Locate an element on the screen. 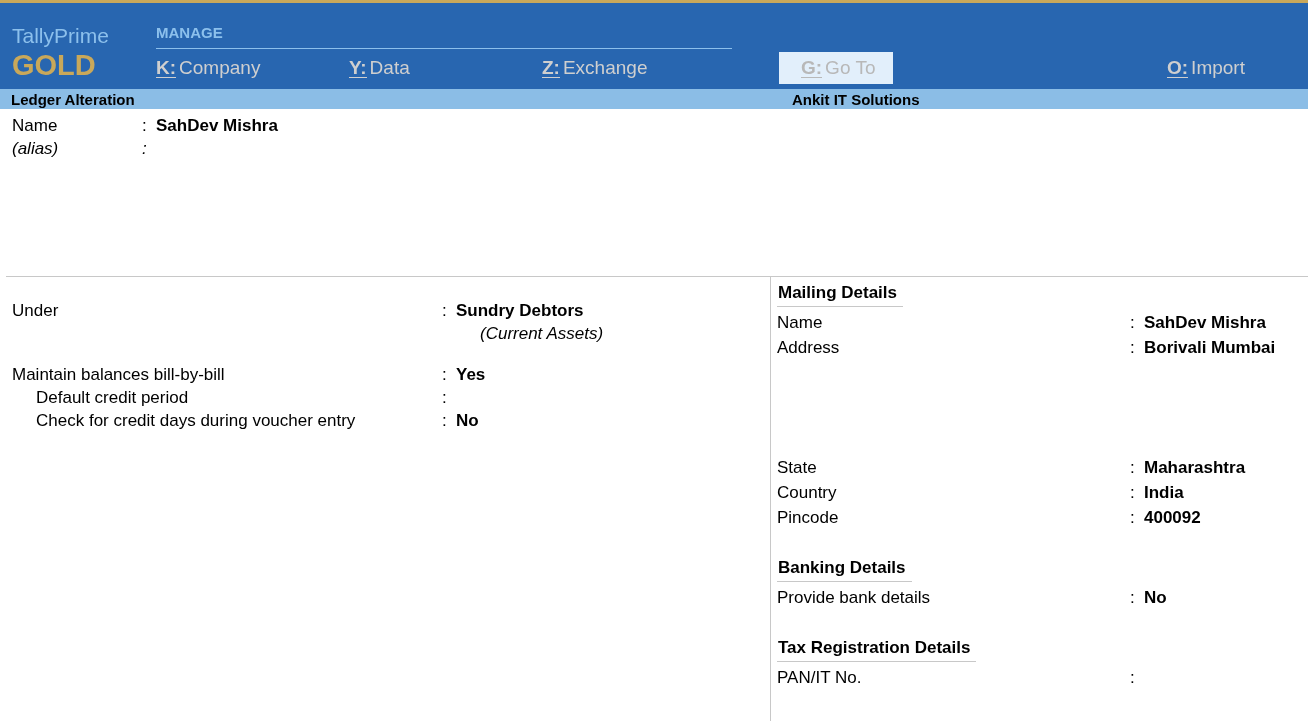 The width and height of the screenshot is (1308, 721). field-label: Country is located at coordinates (807, 493).